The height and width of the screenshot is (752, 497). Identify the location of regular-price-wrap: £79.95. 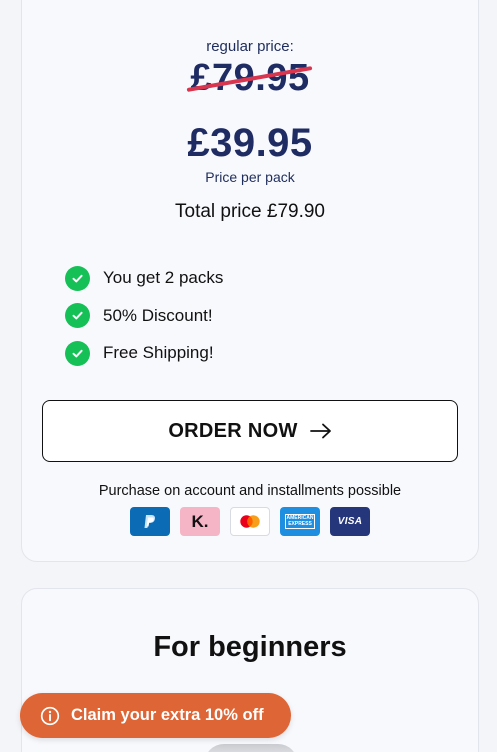
(250, 78).